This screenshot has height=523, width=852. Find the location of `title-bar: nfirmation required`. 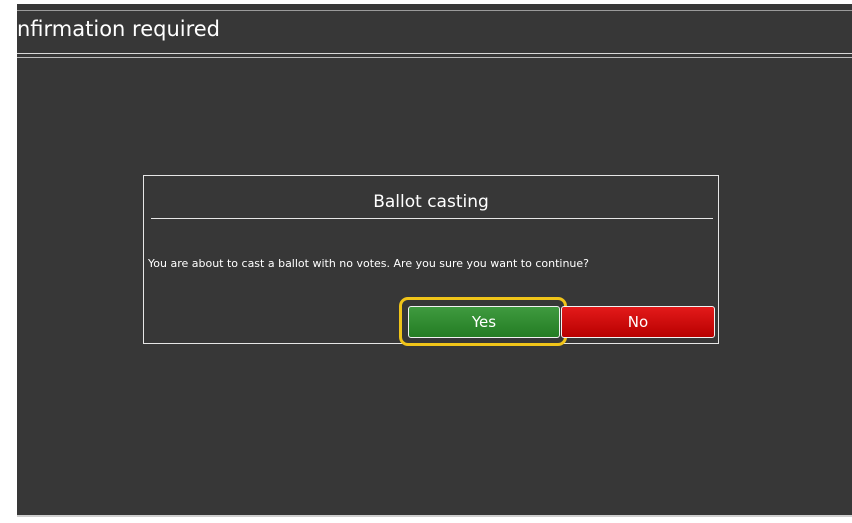

title-bar: nfirmation required is located at coordinates (434, 31).